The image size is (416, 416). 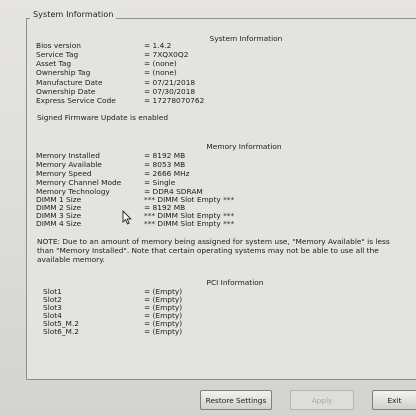 What do you see at coordinates (64, 173) in the screenshot?
I see `row-label: Memory Speed` at bounding box center [64, 173].